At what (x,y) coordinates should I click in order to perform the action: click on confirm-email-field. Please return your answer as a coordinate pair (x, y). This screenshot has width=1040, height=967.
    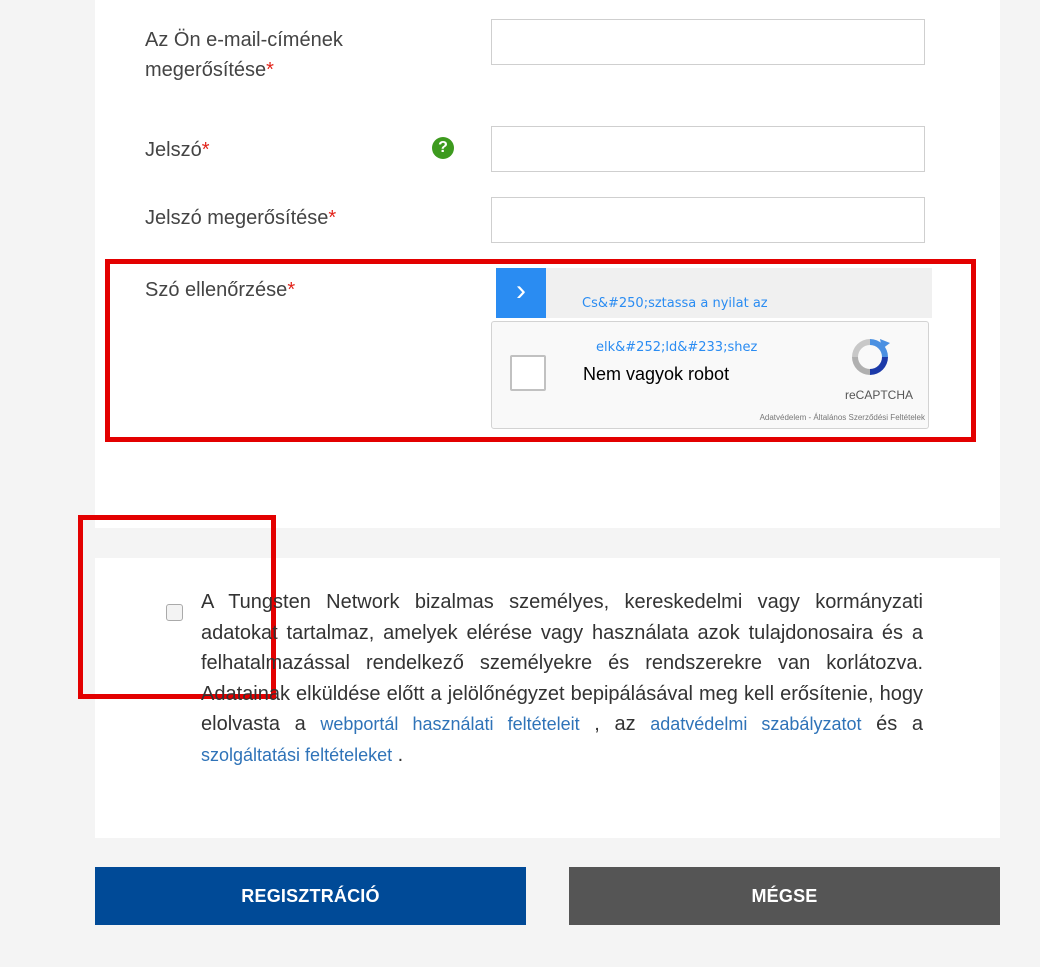
    Looking at the image, I should click on (708, 42).